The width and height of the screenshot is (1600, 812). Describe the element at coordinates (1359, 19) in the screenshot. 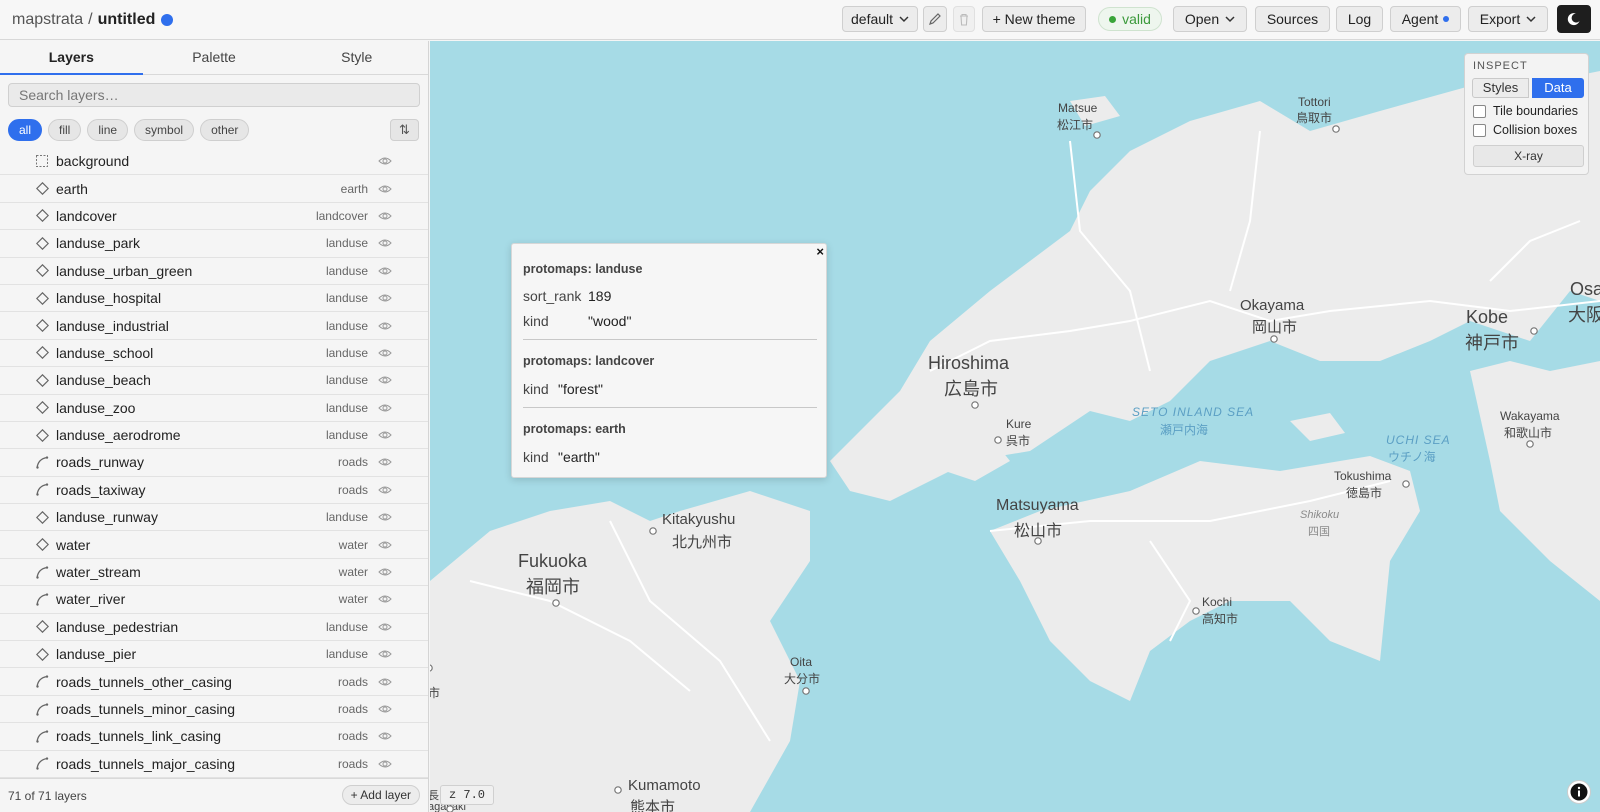

I see `log-button: Log` at that location.